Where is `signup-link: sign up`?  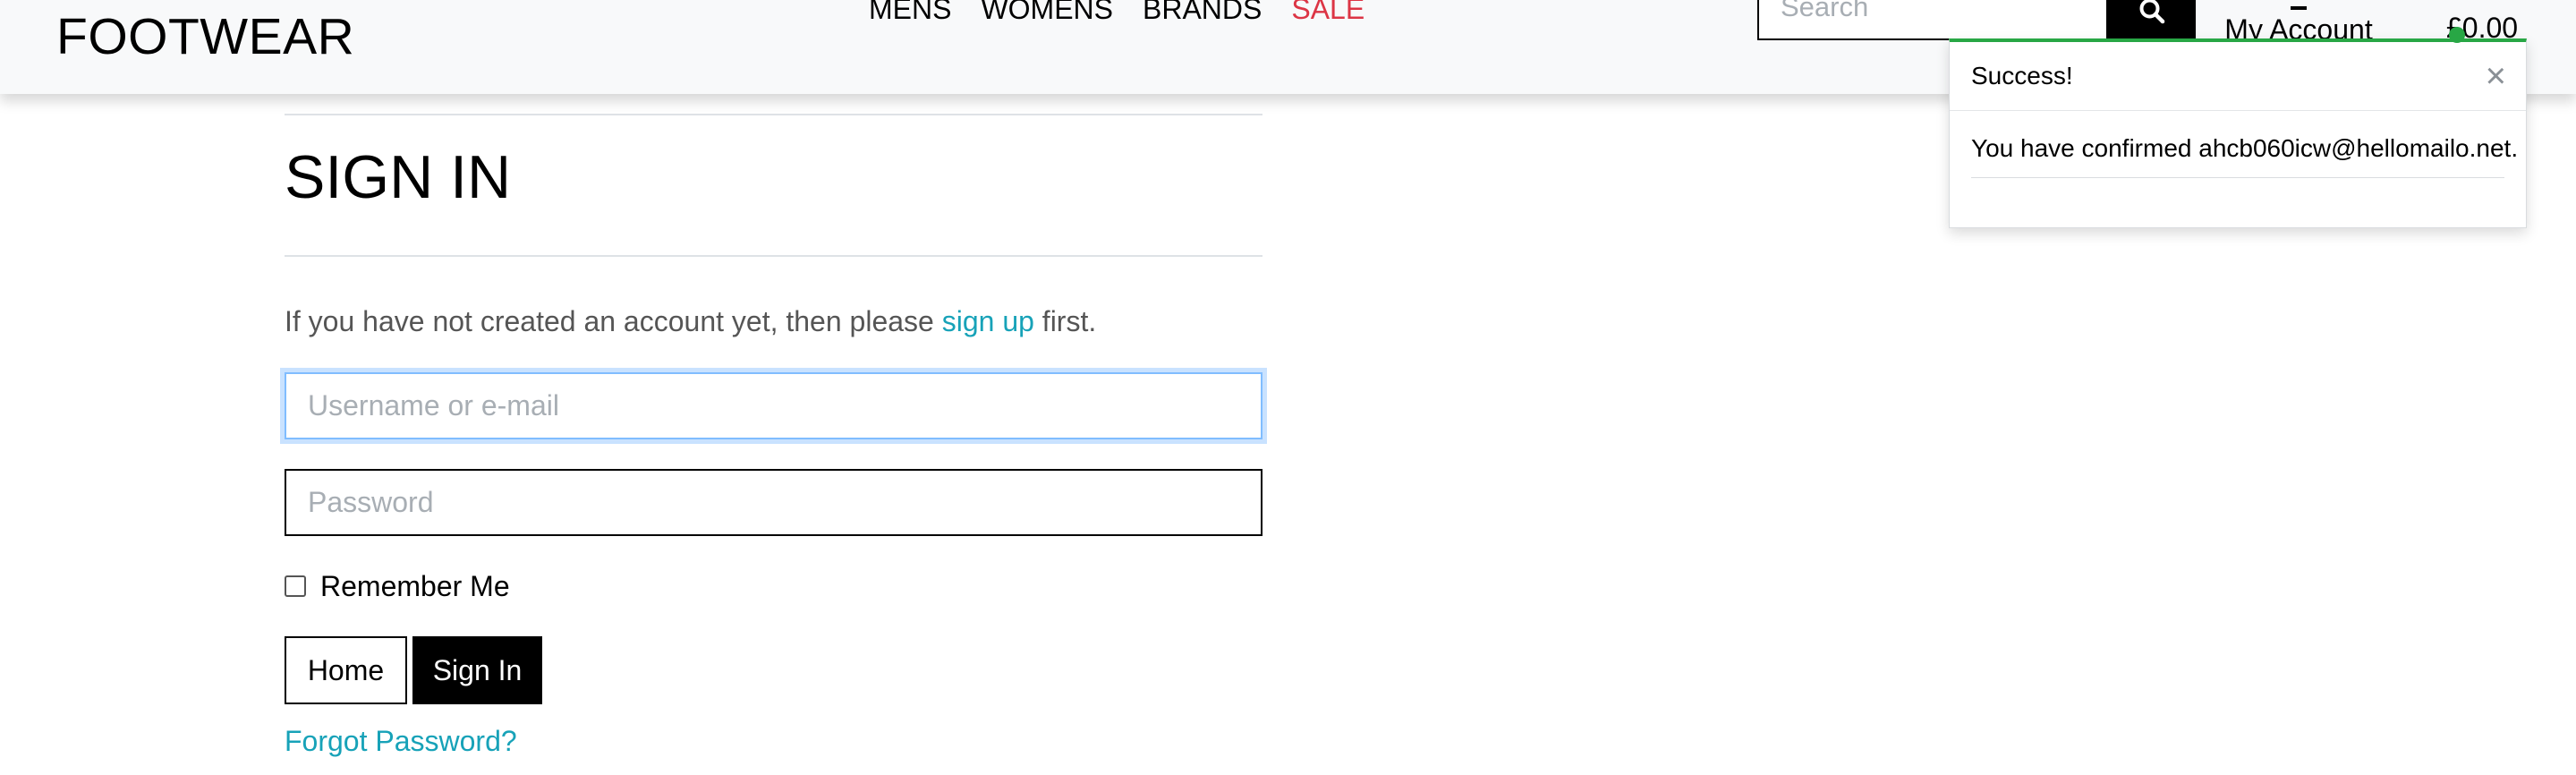 signup-link: sign up is located at coordinates (988, 321).